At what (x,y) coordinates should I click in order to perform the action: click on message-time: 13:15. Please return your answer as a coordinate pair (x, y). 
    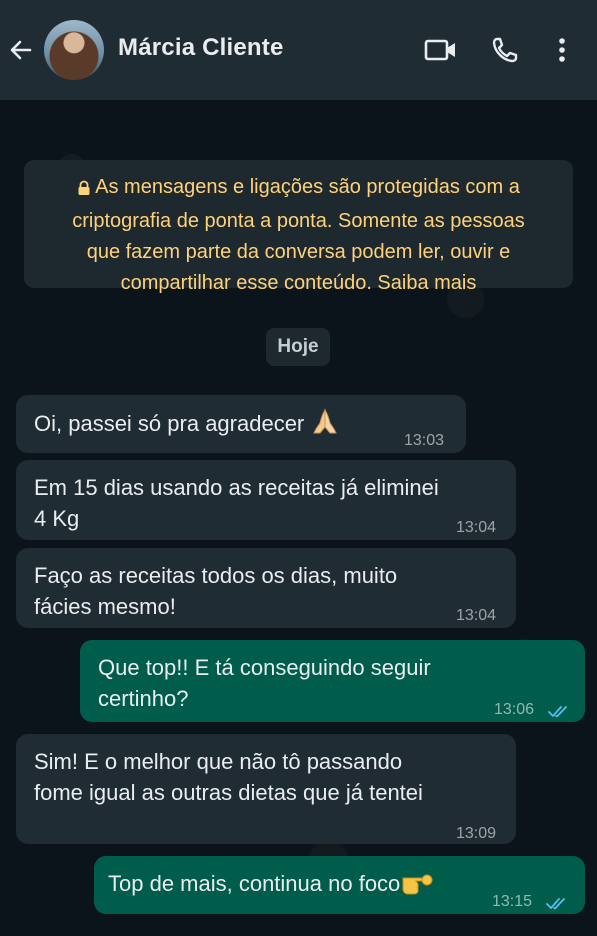
    Looking at the image, I should click on (512, 901).